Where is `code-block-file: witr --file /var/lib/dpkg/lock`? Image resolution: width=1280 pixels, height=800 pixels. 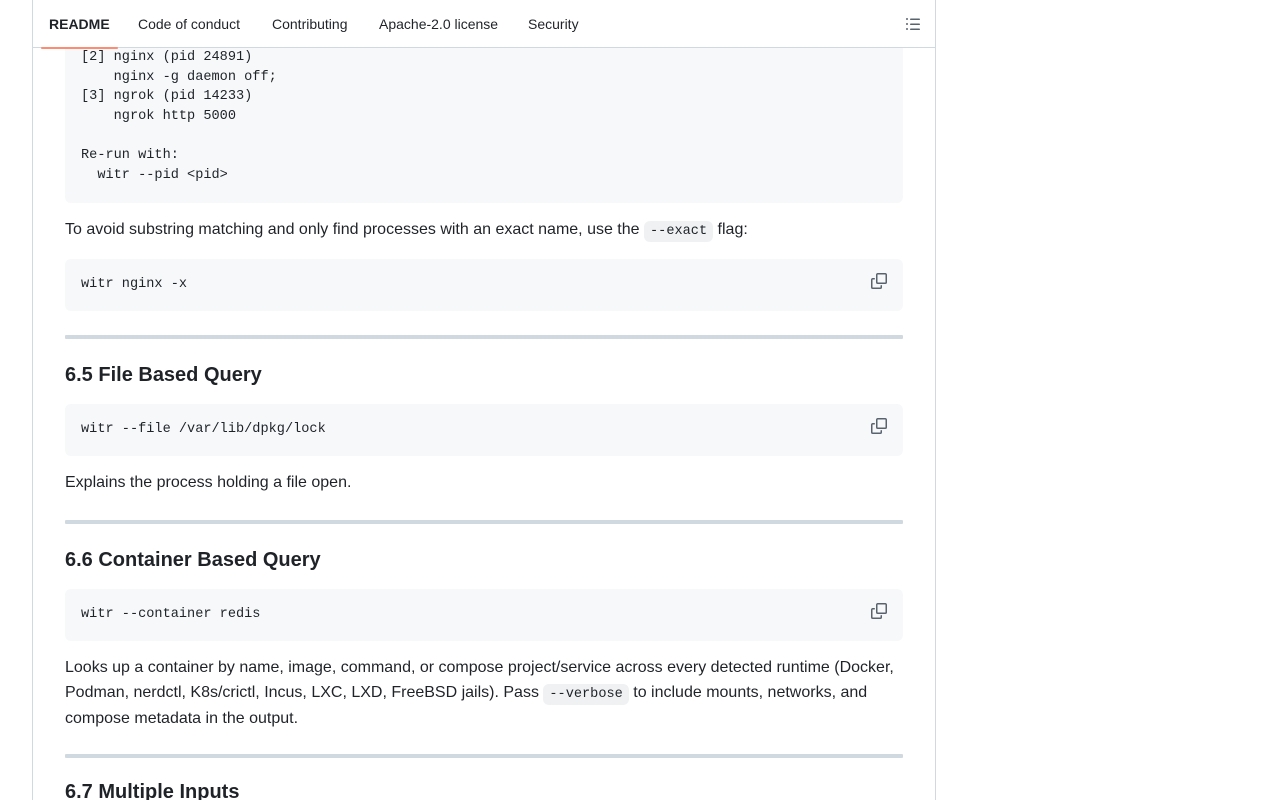 code-block-file: witr --file /var/lib/dpkg/lock is located at coordinates (484, 430).